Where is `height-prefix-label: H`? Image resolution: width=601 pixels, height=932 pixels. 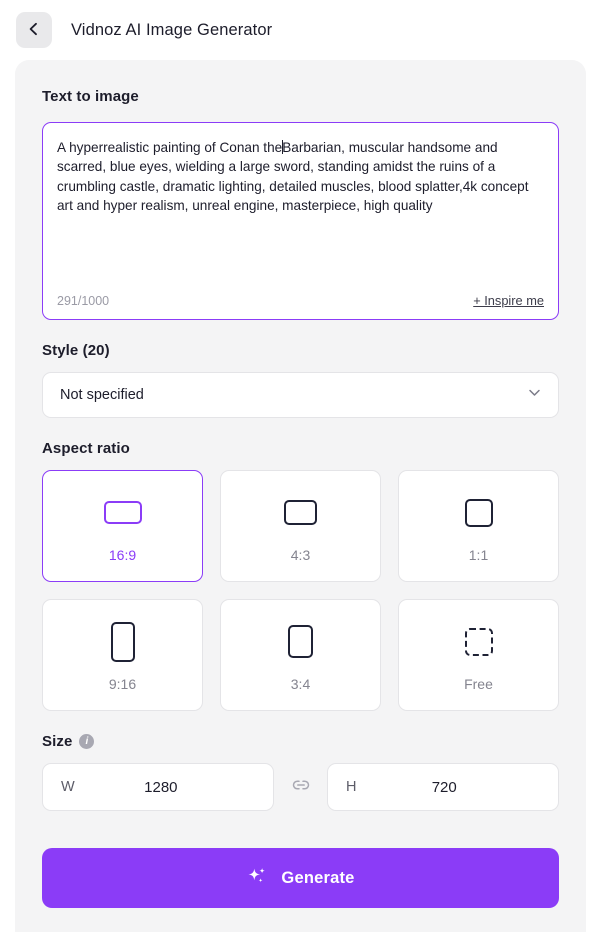 height-prefix-label: H is located at coordinates (351, 787).